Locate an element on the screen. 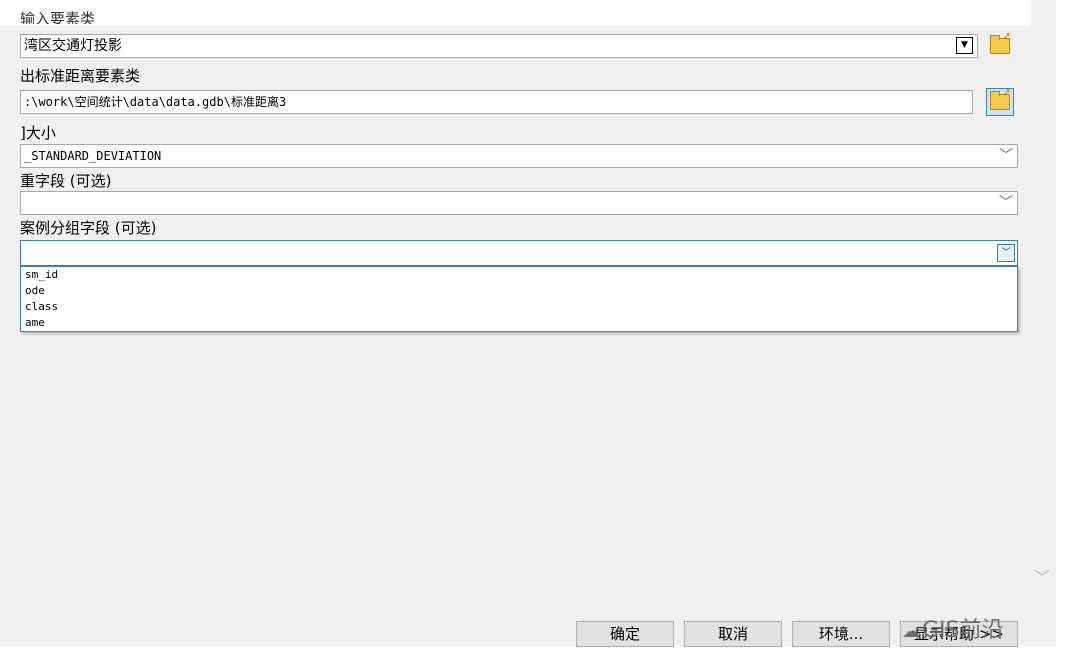  dropdown-option: class is located at coordinates (519, 307).